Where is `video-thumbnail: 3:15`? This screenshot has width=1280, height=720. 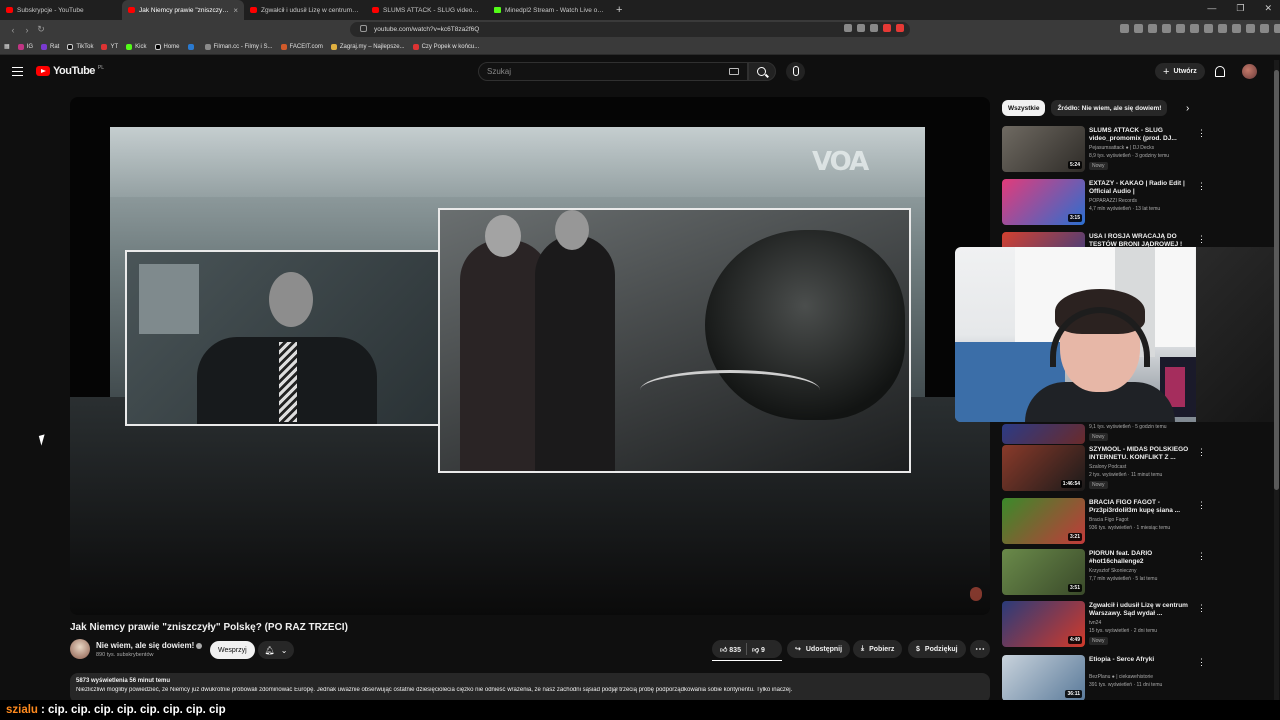
video-thumbnail: 3:15 is located at coordinates (1043, 202).